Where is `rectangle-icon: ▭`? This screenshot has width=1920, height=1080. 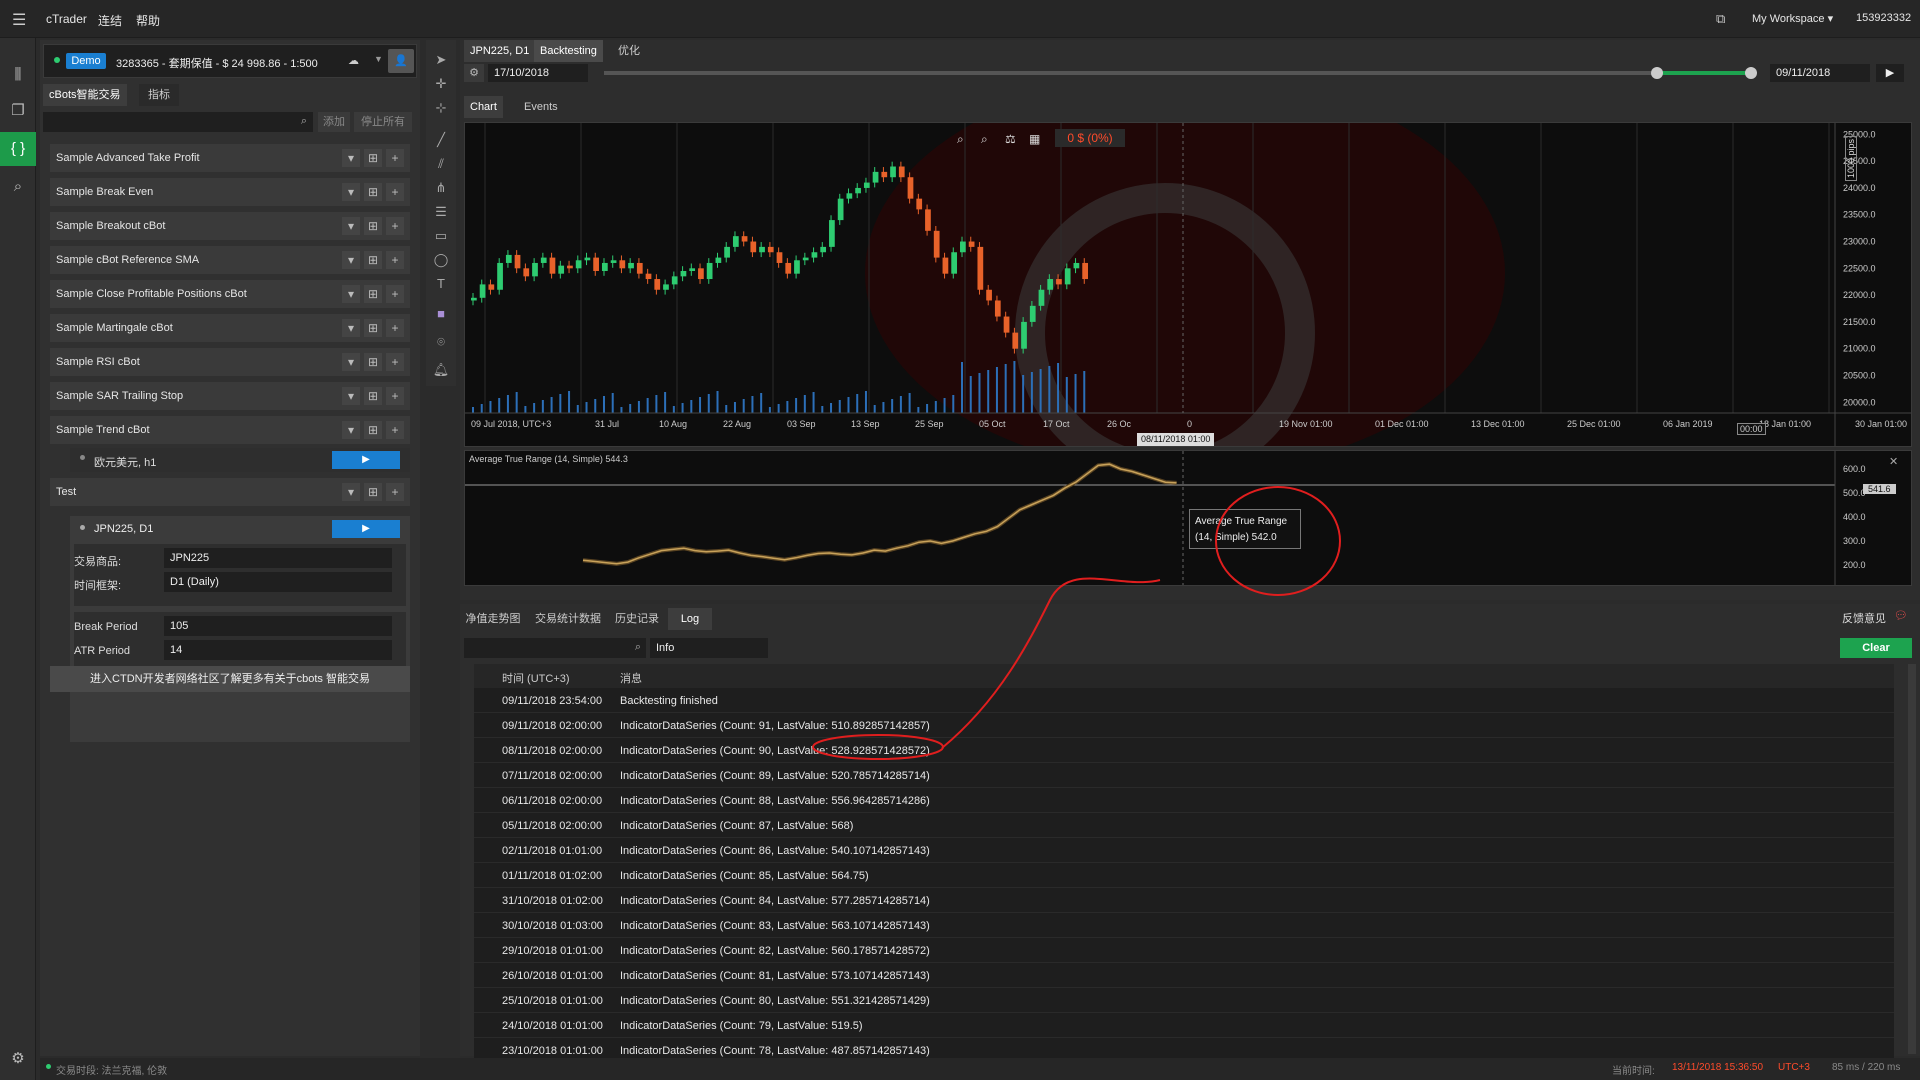 rectangle-icon: ▭ is located at coordinates (441, 236).